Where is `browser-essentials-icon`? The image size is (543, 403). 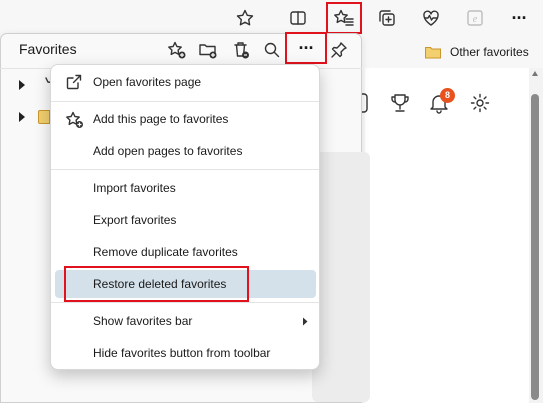 browser-essentials-icon is located at coordinates (431, 18).